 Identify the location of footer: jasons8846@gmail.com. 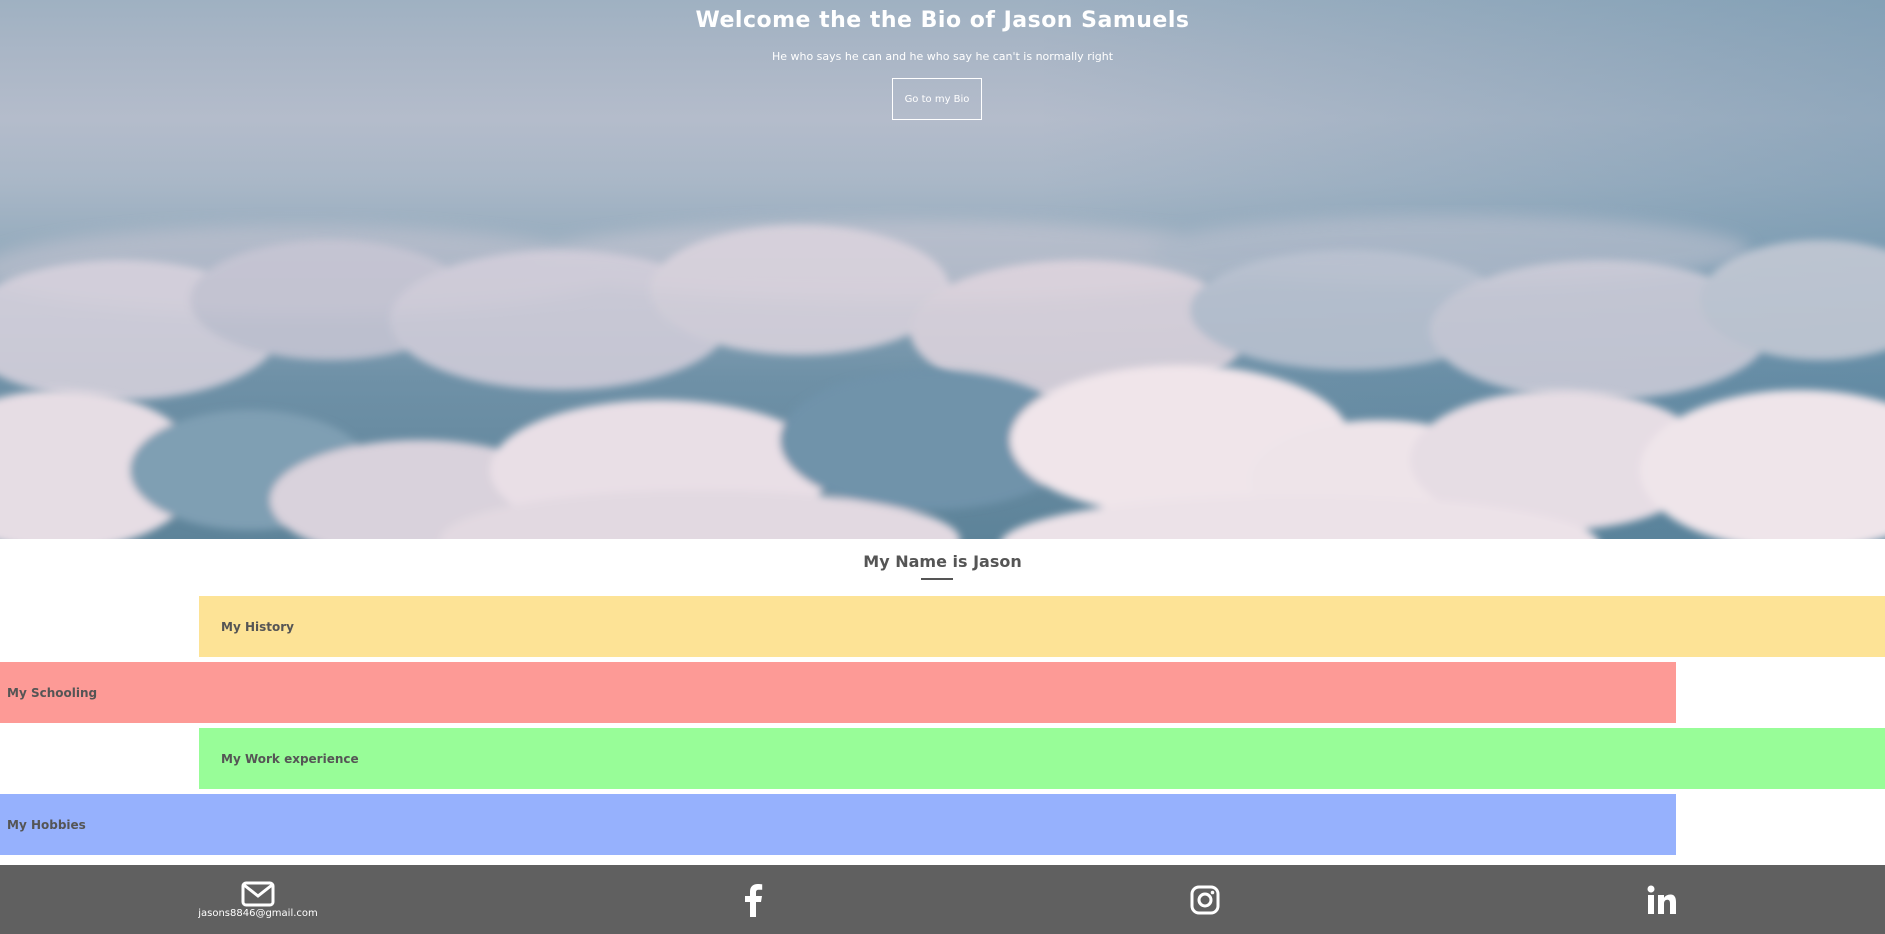
(942, 899).